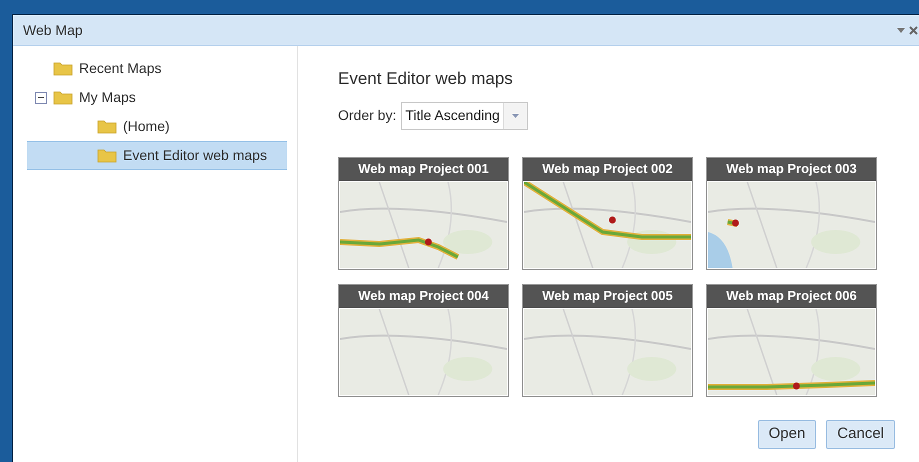  Describe the element at coordinates (464, 116) in the screenshot. I see `order-select: Title Ascending` at that location.